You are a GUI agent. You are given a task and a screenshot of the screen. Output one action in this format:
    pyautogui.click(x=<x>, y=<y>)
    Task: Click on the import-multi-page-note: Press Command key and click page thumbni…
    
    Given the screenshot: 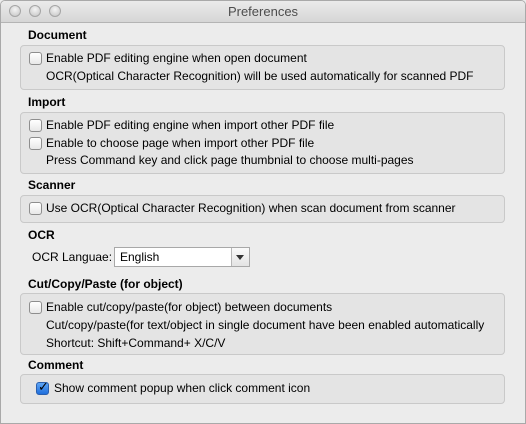 What is the action you would take?
    pyautogui.click(x=230, y=160)
    